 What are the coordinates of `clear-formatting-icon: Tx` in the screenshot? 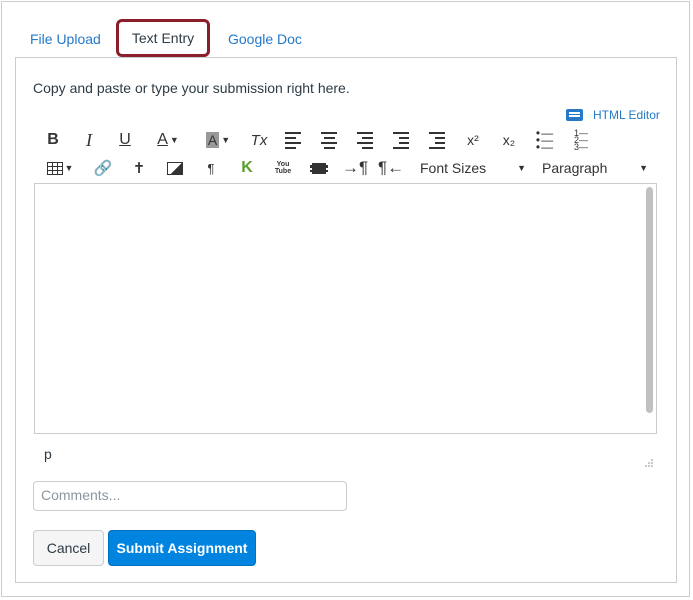 It's located at (259, 140).